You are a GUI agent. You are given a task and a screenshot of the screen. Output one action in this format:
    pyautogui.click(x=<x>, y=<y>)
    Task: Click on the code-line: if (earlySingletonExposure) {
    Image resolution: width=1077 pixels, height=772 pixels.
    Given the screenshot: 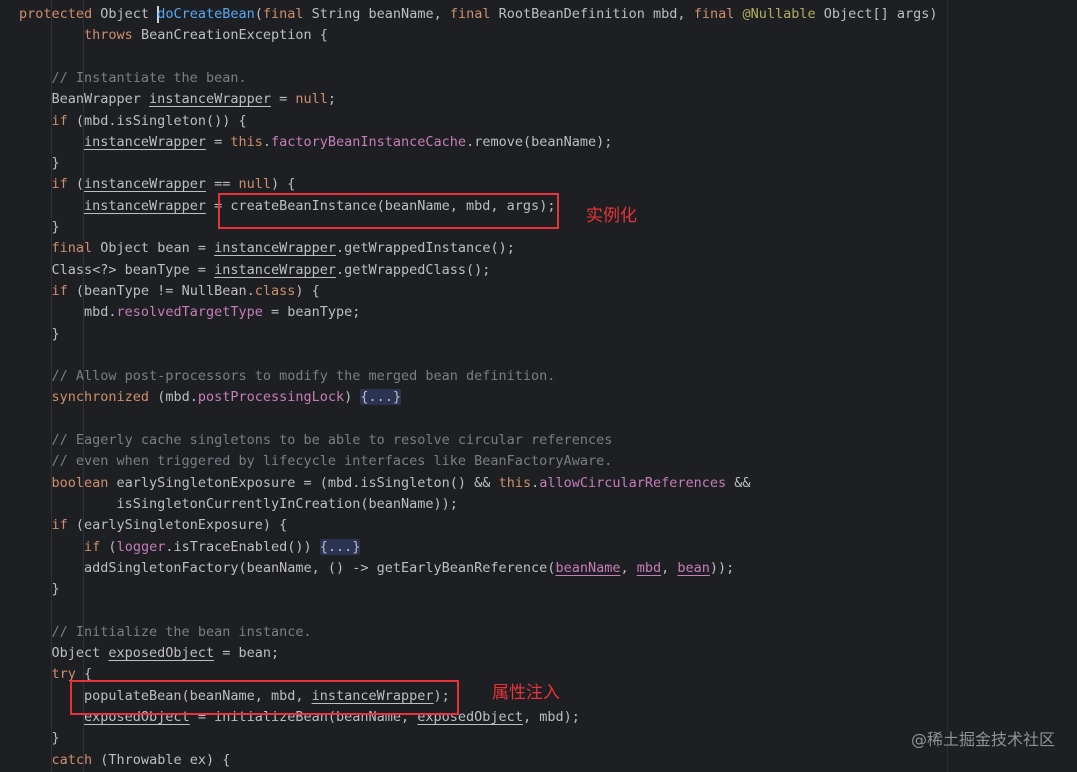 What is the action you would take?
    pyautogui.click(x=153, y=525)
    